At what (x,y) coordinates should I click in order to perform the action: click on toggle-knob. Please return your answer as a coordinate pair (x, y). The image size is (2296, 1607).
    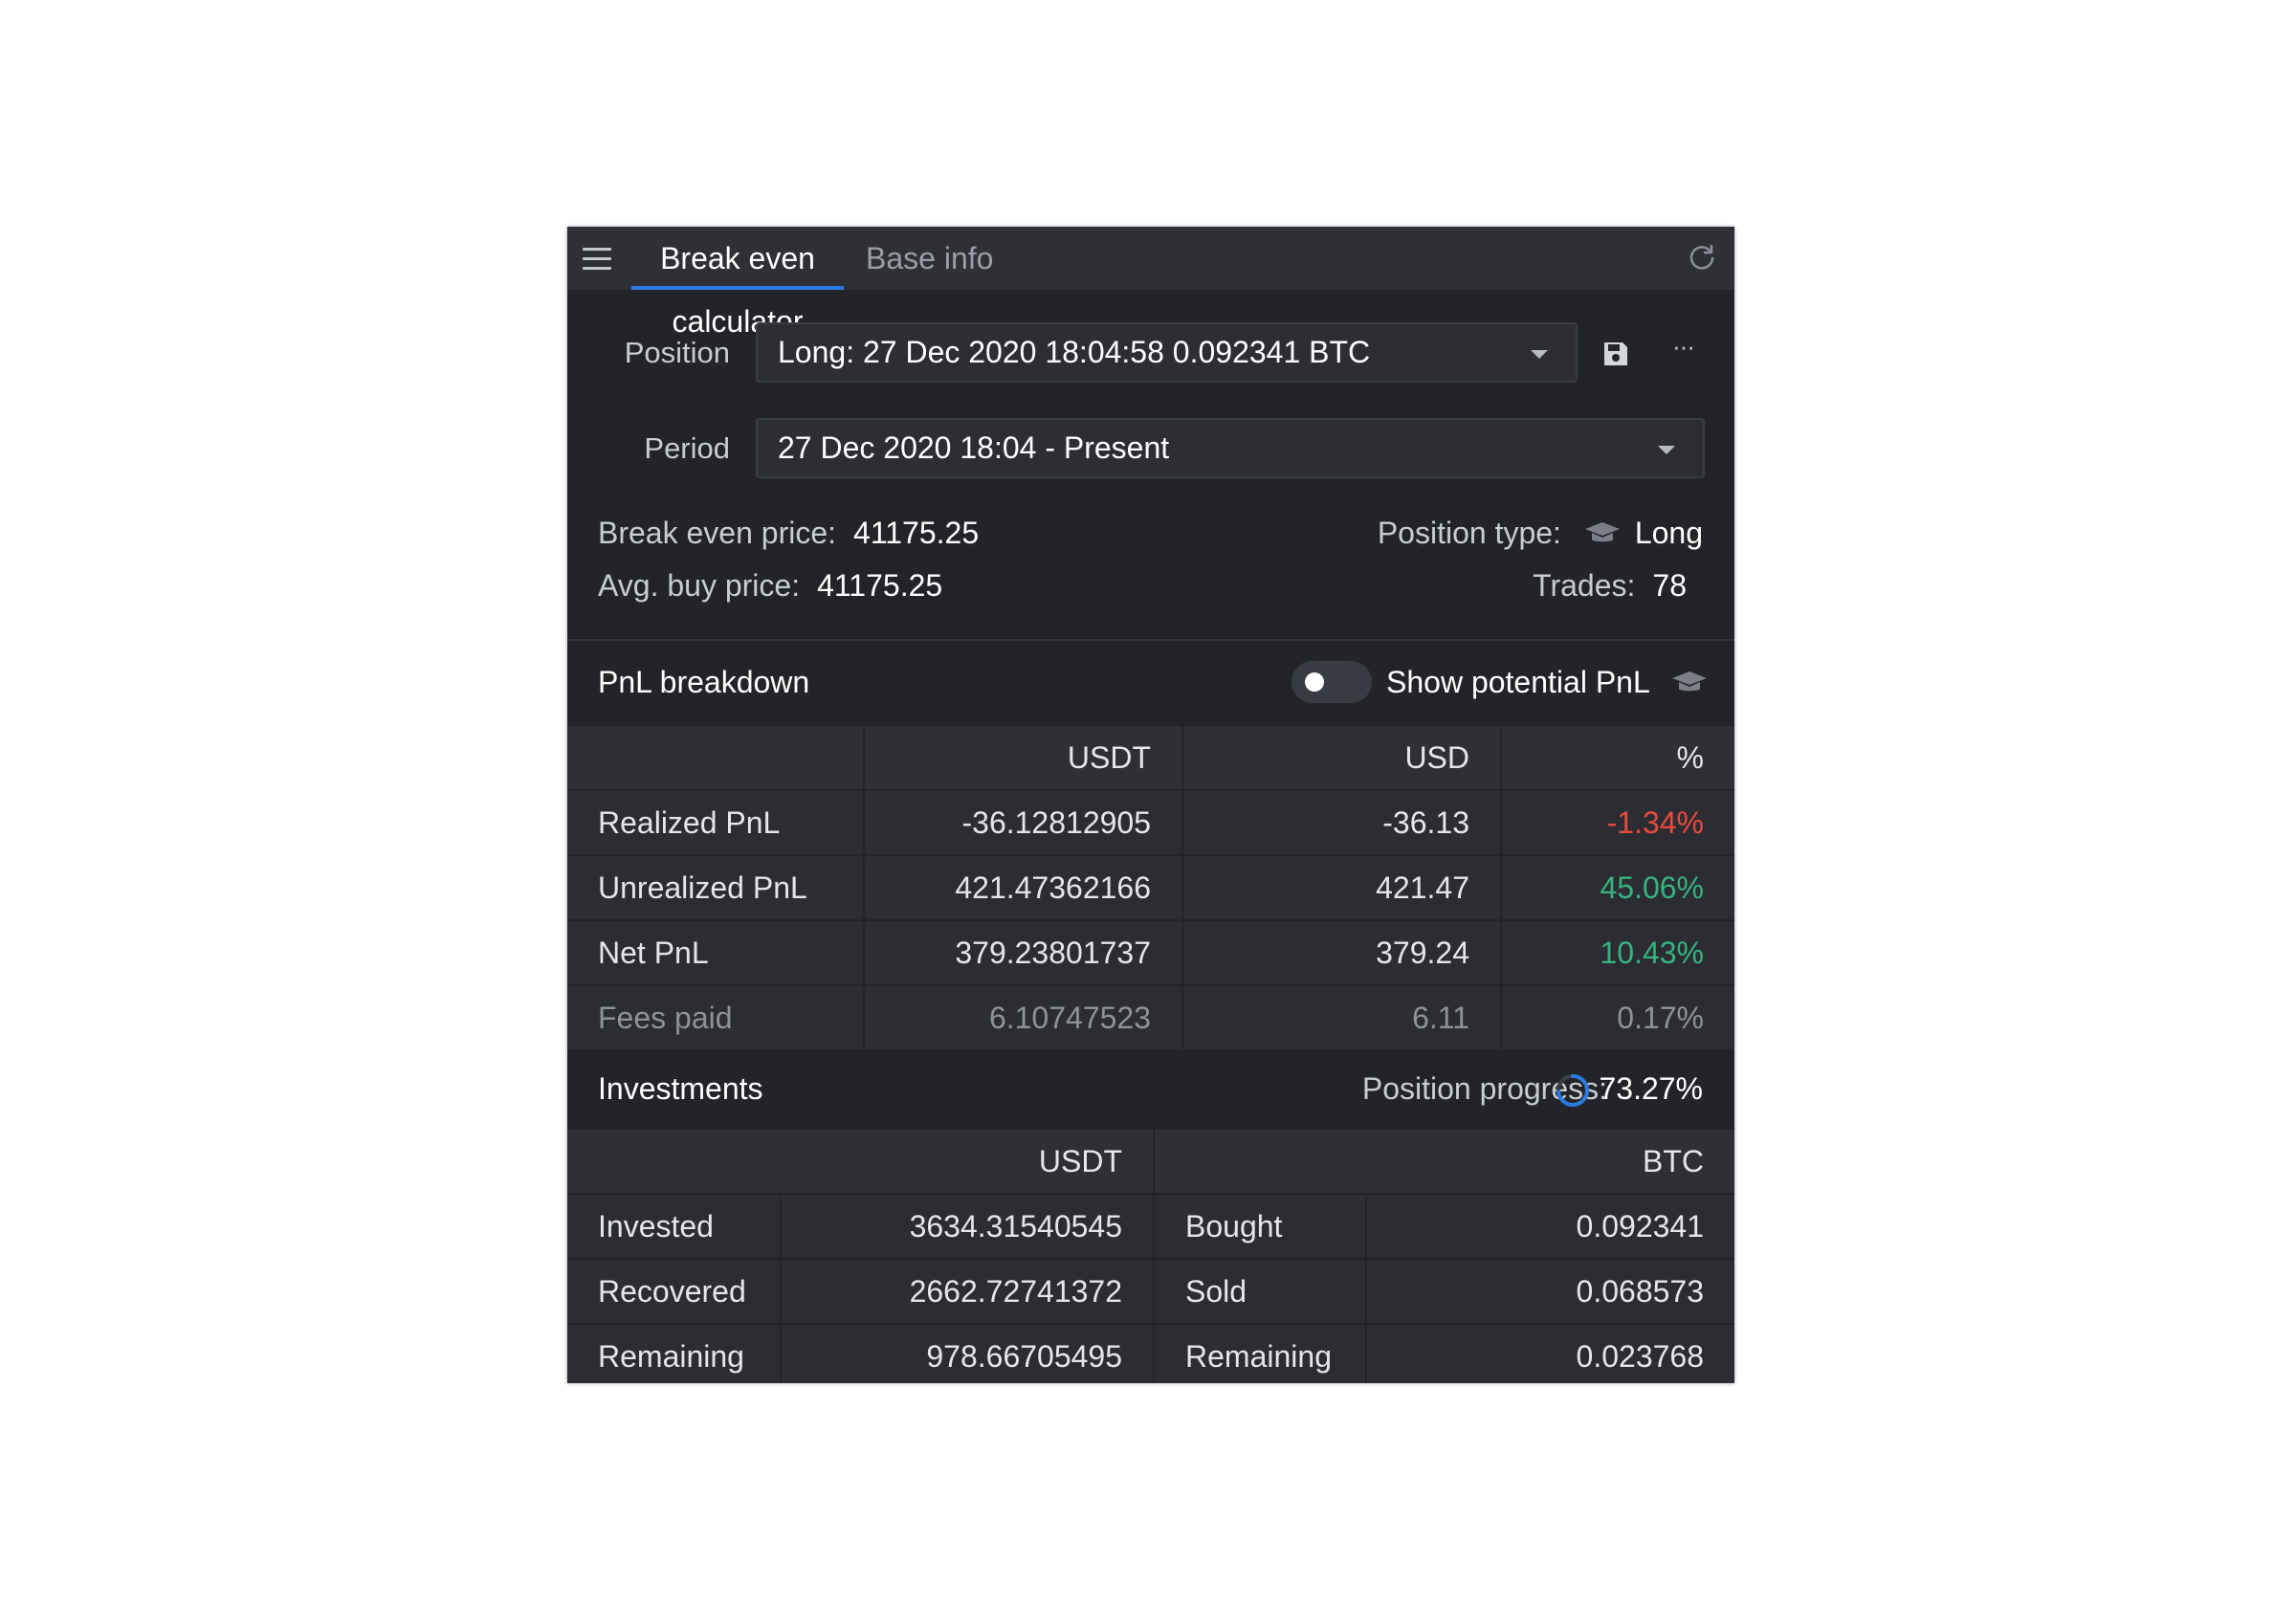
    Looking at the image, I should click on (1315, 682).